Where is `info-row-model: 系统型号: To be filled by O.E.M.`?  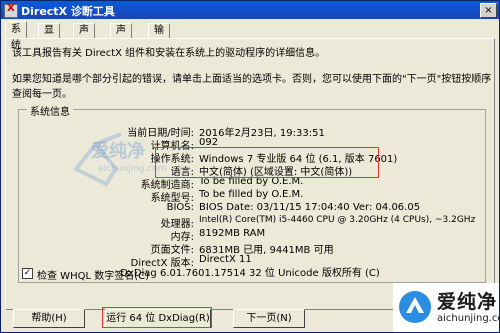
info-row-model: 系统型号: To be filled by O.E.M. is located at coordinates (252, 196).